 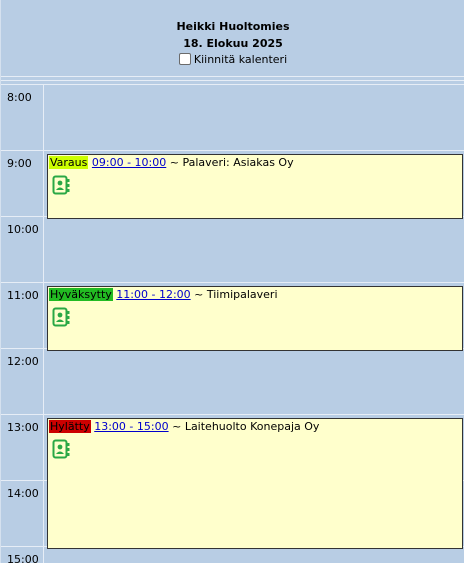 What do you see at coordinates (19, 97) in the screenshot?
I see `hour-label-8: 8:00` at bounding box center [19, 97].